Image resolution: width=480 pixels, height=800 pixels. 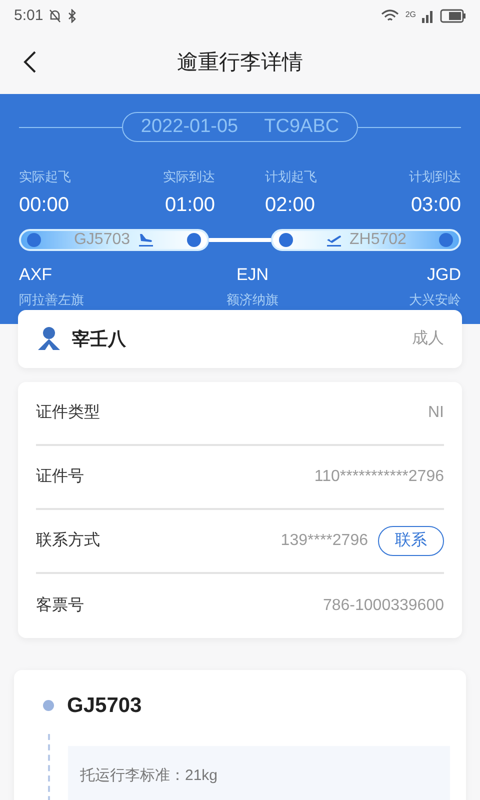 What do you see at coordinates (102, 240) in the screenshot?
I see `segment-flight: GJ5703` at bounding box center [102, 240].